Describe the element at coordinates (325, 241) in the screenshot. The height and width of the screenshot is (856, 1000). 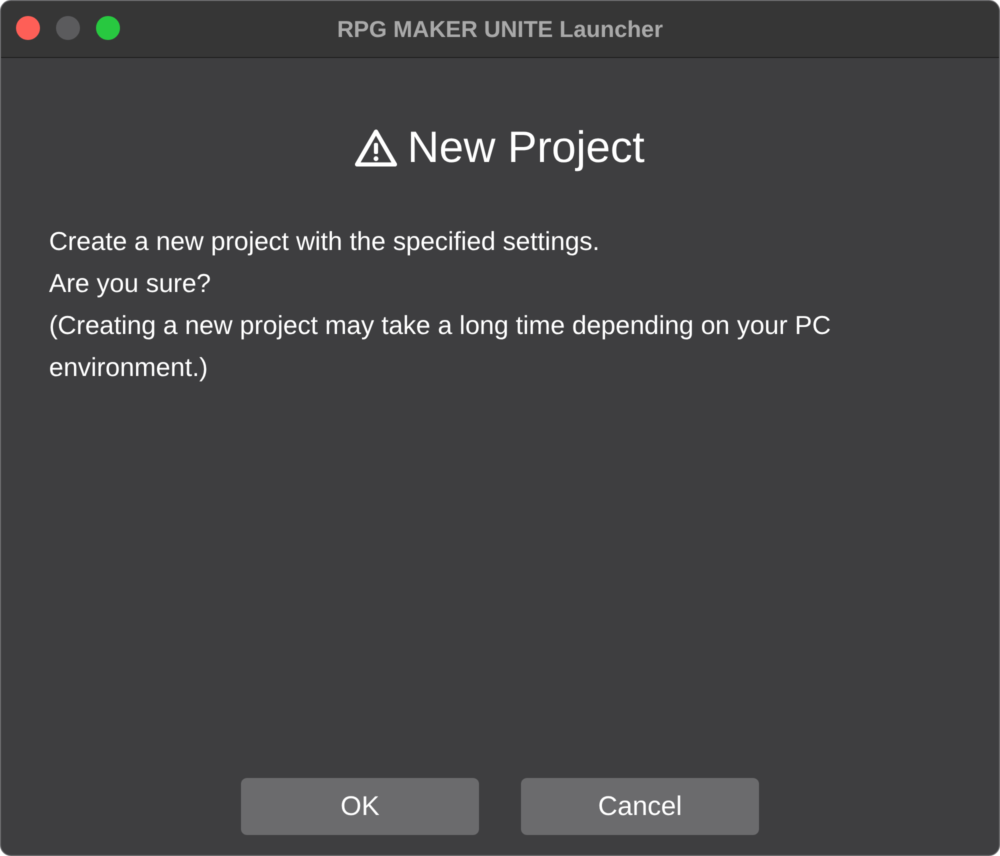
I see `dialog-message: Create a new project with the specified settings.` at that location.